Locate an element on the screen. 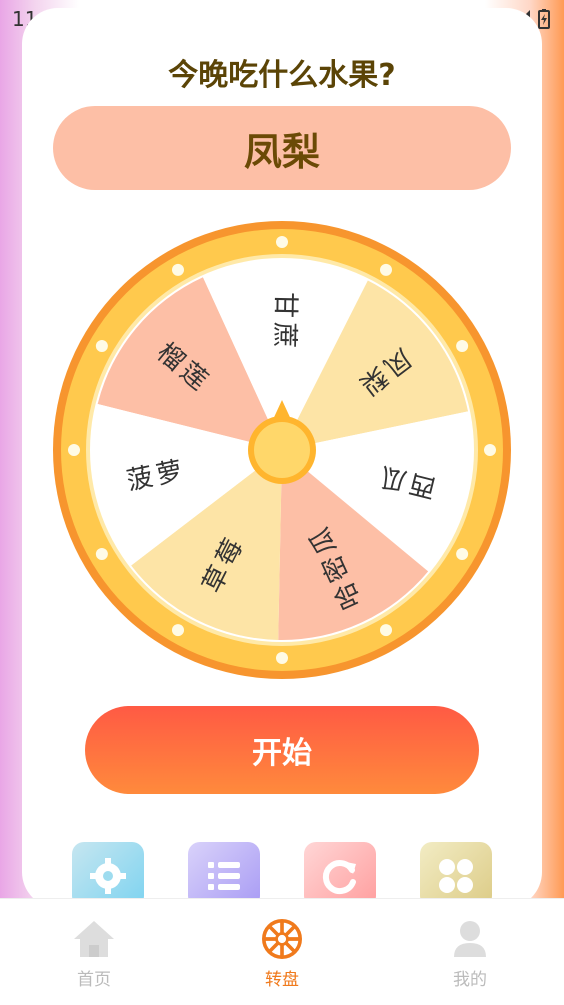 This screenshot has width=564, height=1005. nav-item-profile: 我的 is located at coordinates (470, 944).